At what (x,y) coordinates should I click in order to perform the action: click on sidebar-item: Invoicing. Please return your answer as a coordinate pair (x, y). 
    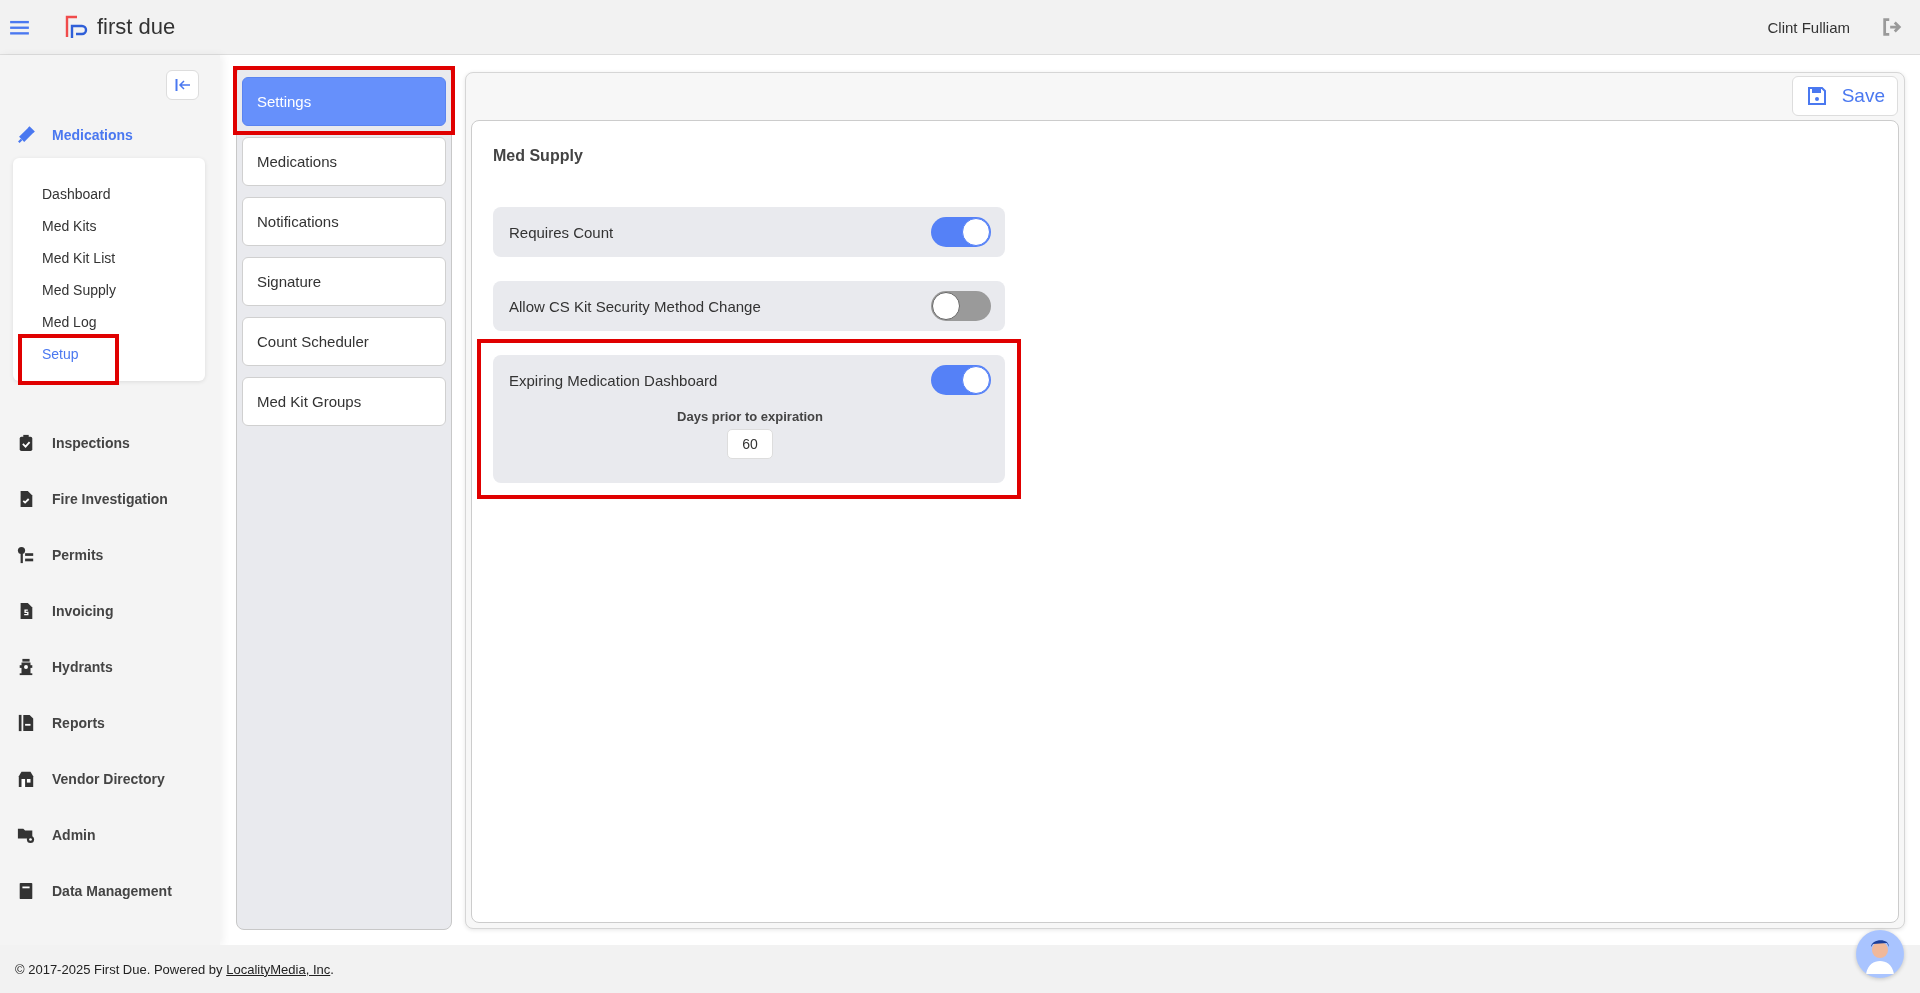
    Looking at the image, I should click on (83, 611).